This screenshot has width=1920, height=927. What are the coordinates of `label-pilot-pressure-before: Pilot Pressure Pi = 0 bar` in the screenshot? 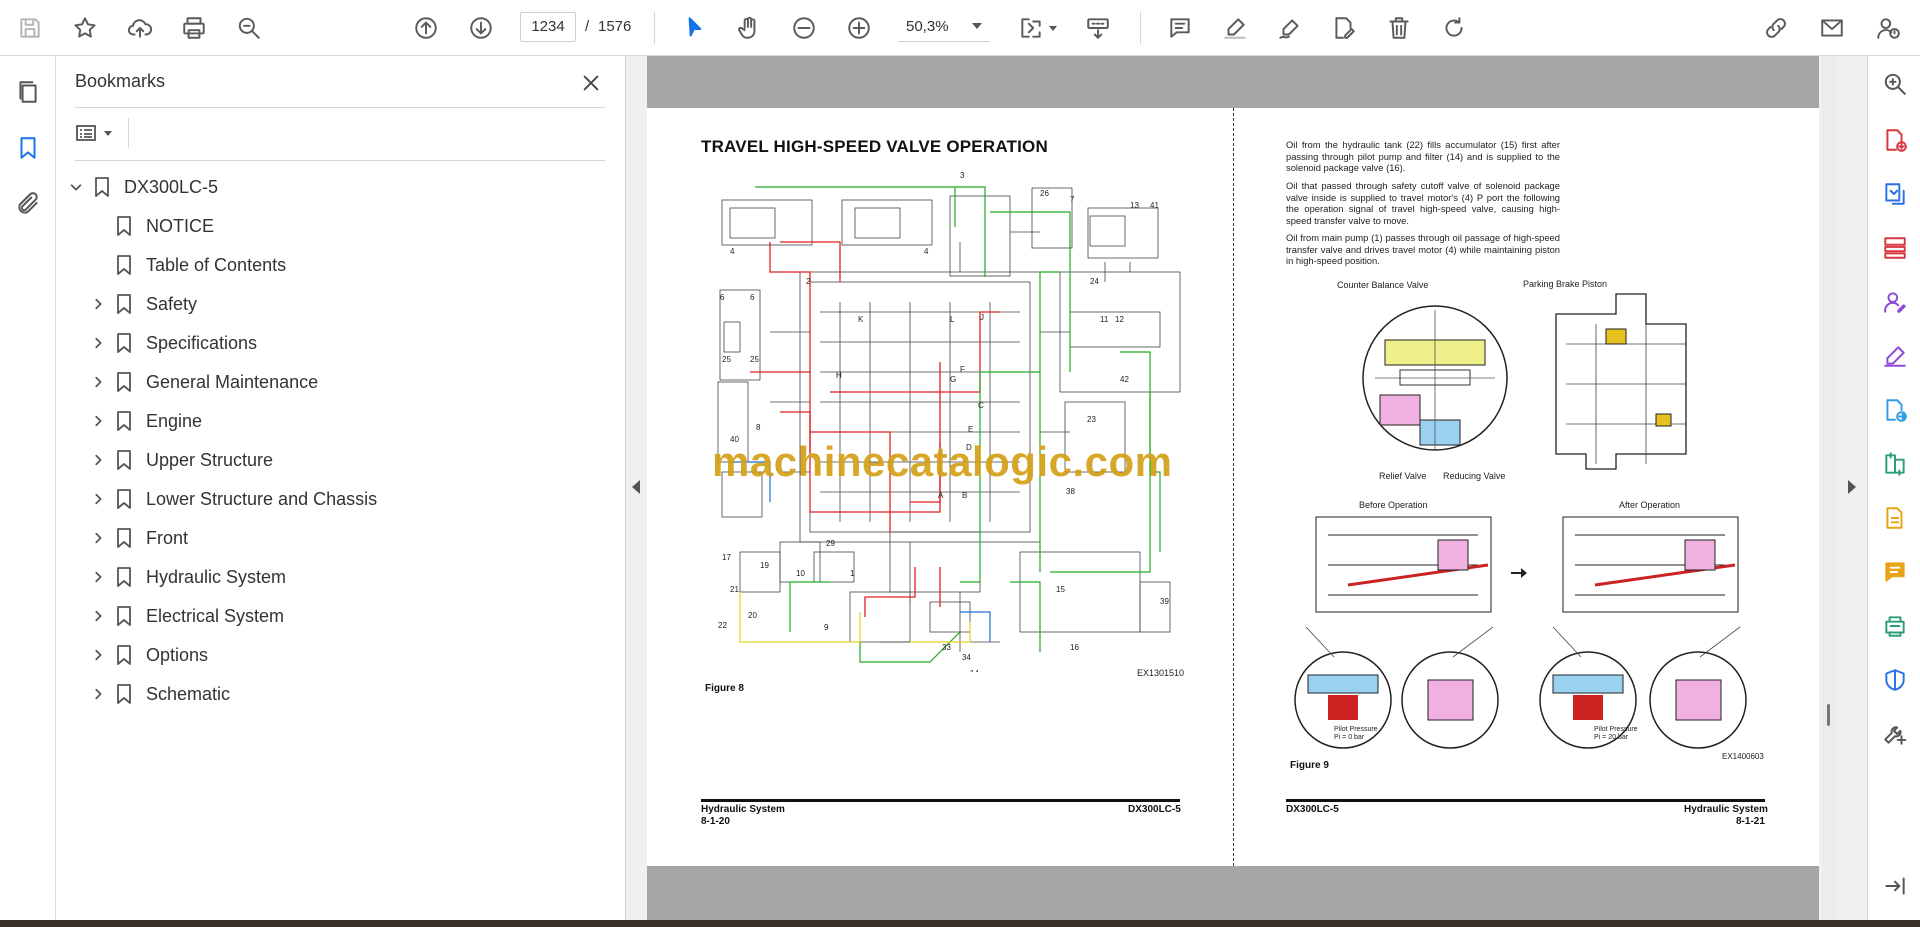 It's located at (1356, 733).